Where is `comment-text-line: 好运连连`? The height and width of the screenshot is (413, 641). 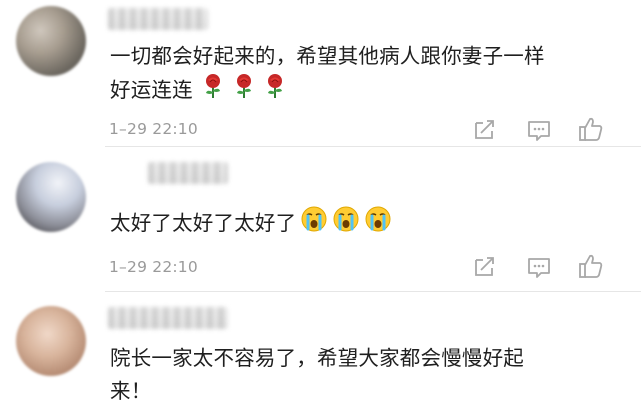 comment-text-line: 好运连连 is located at coordinates (362, 91).